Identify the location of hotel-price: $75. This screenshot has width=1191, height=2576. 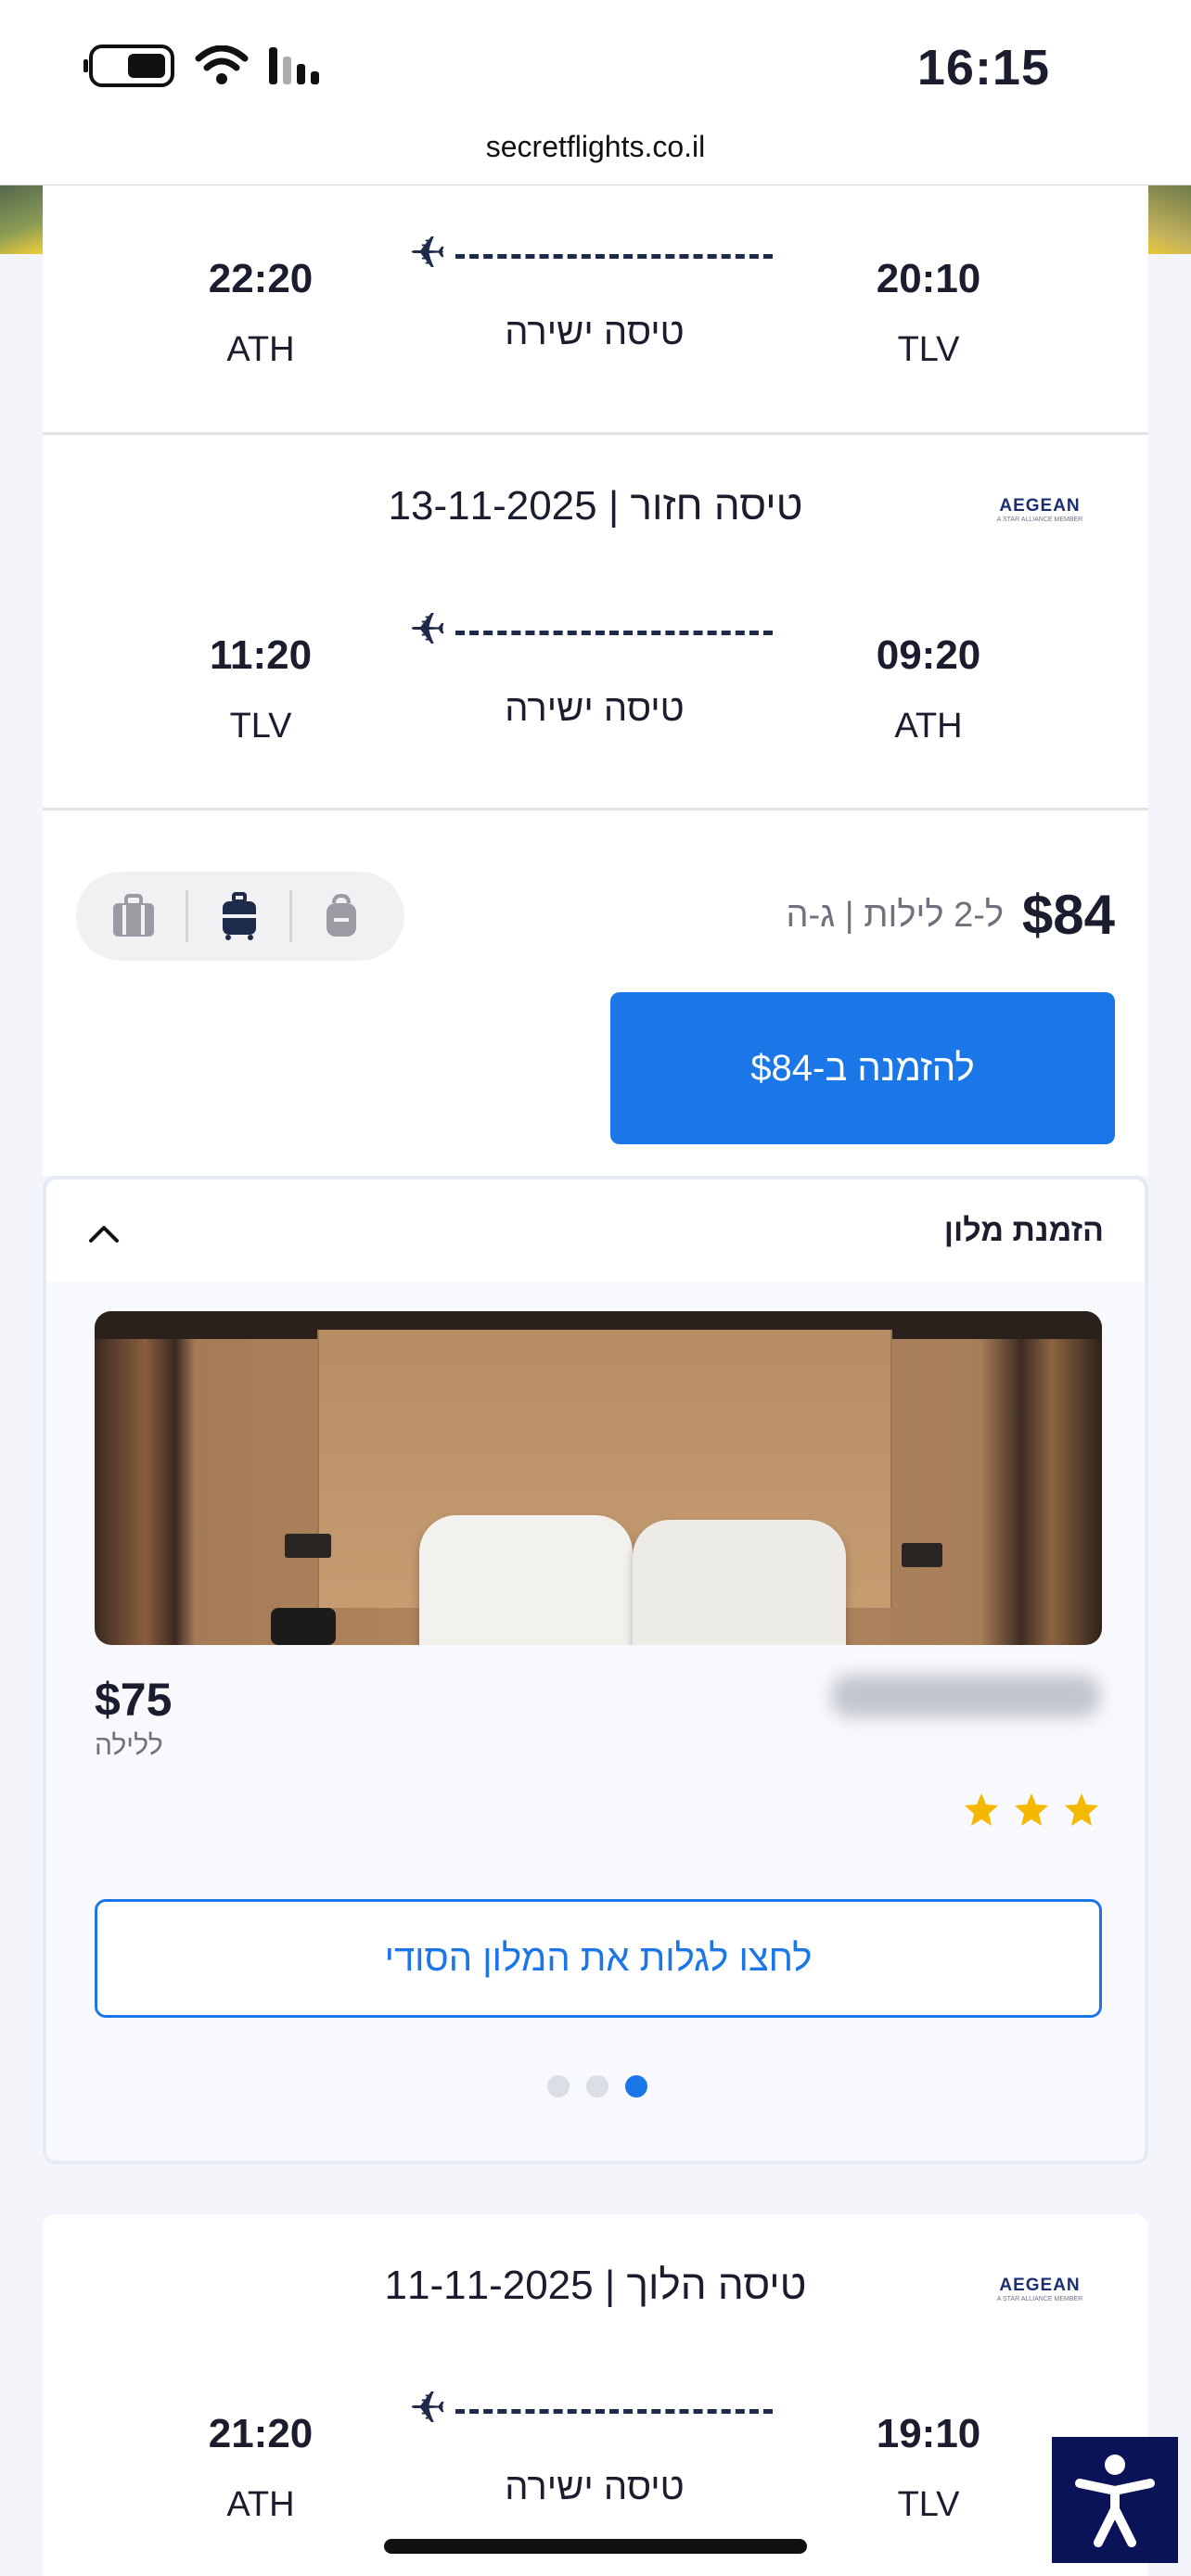
(134, 1700).